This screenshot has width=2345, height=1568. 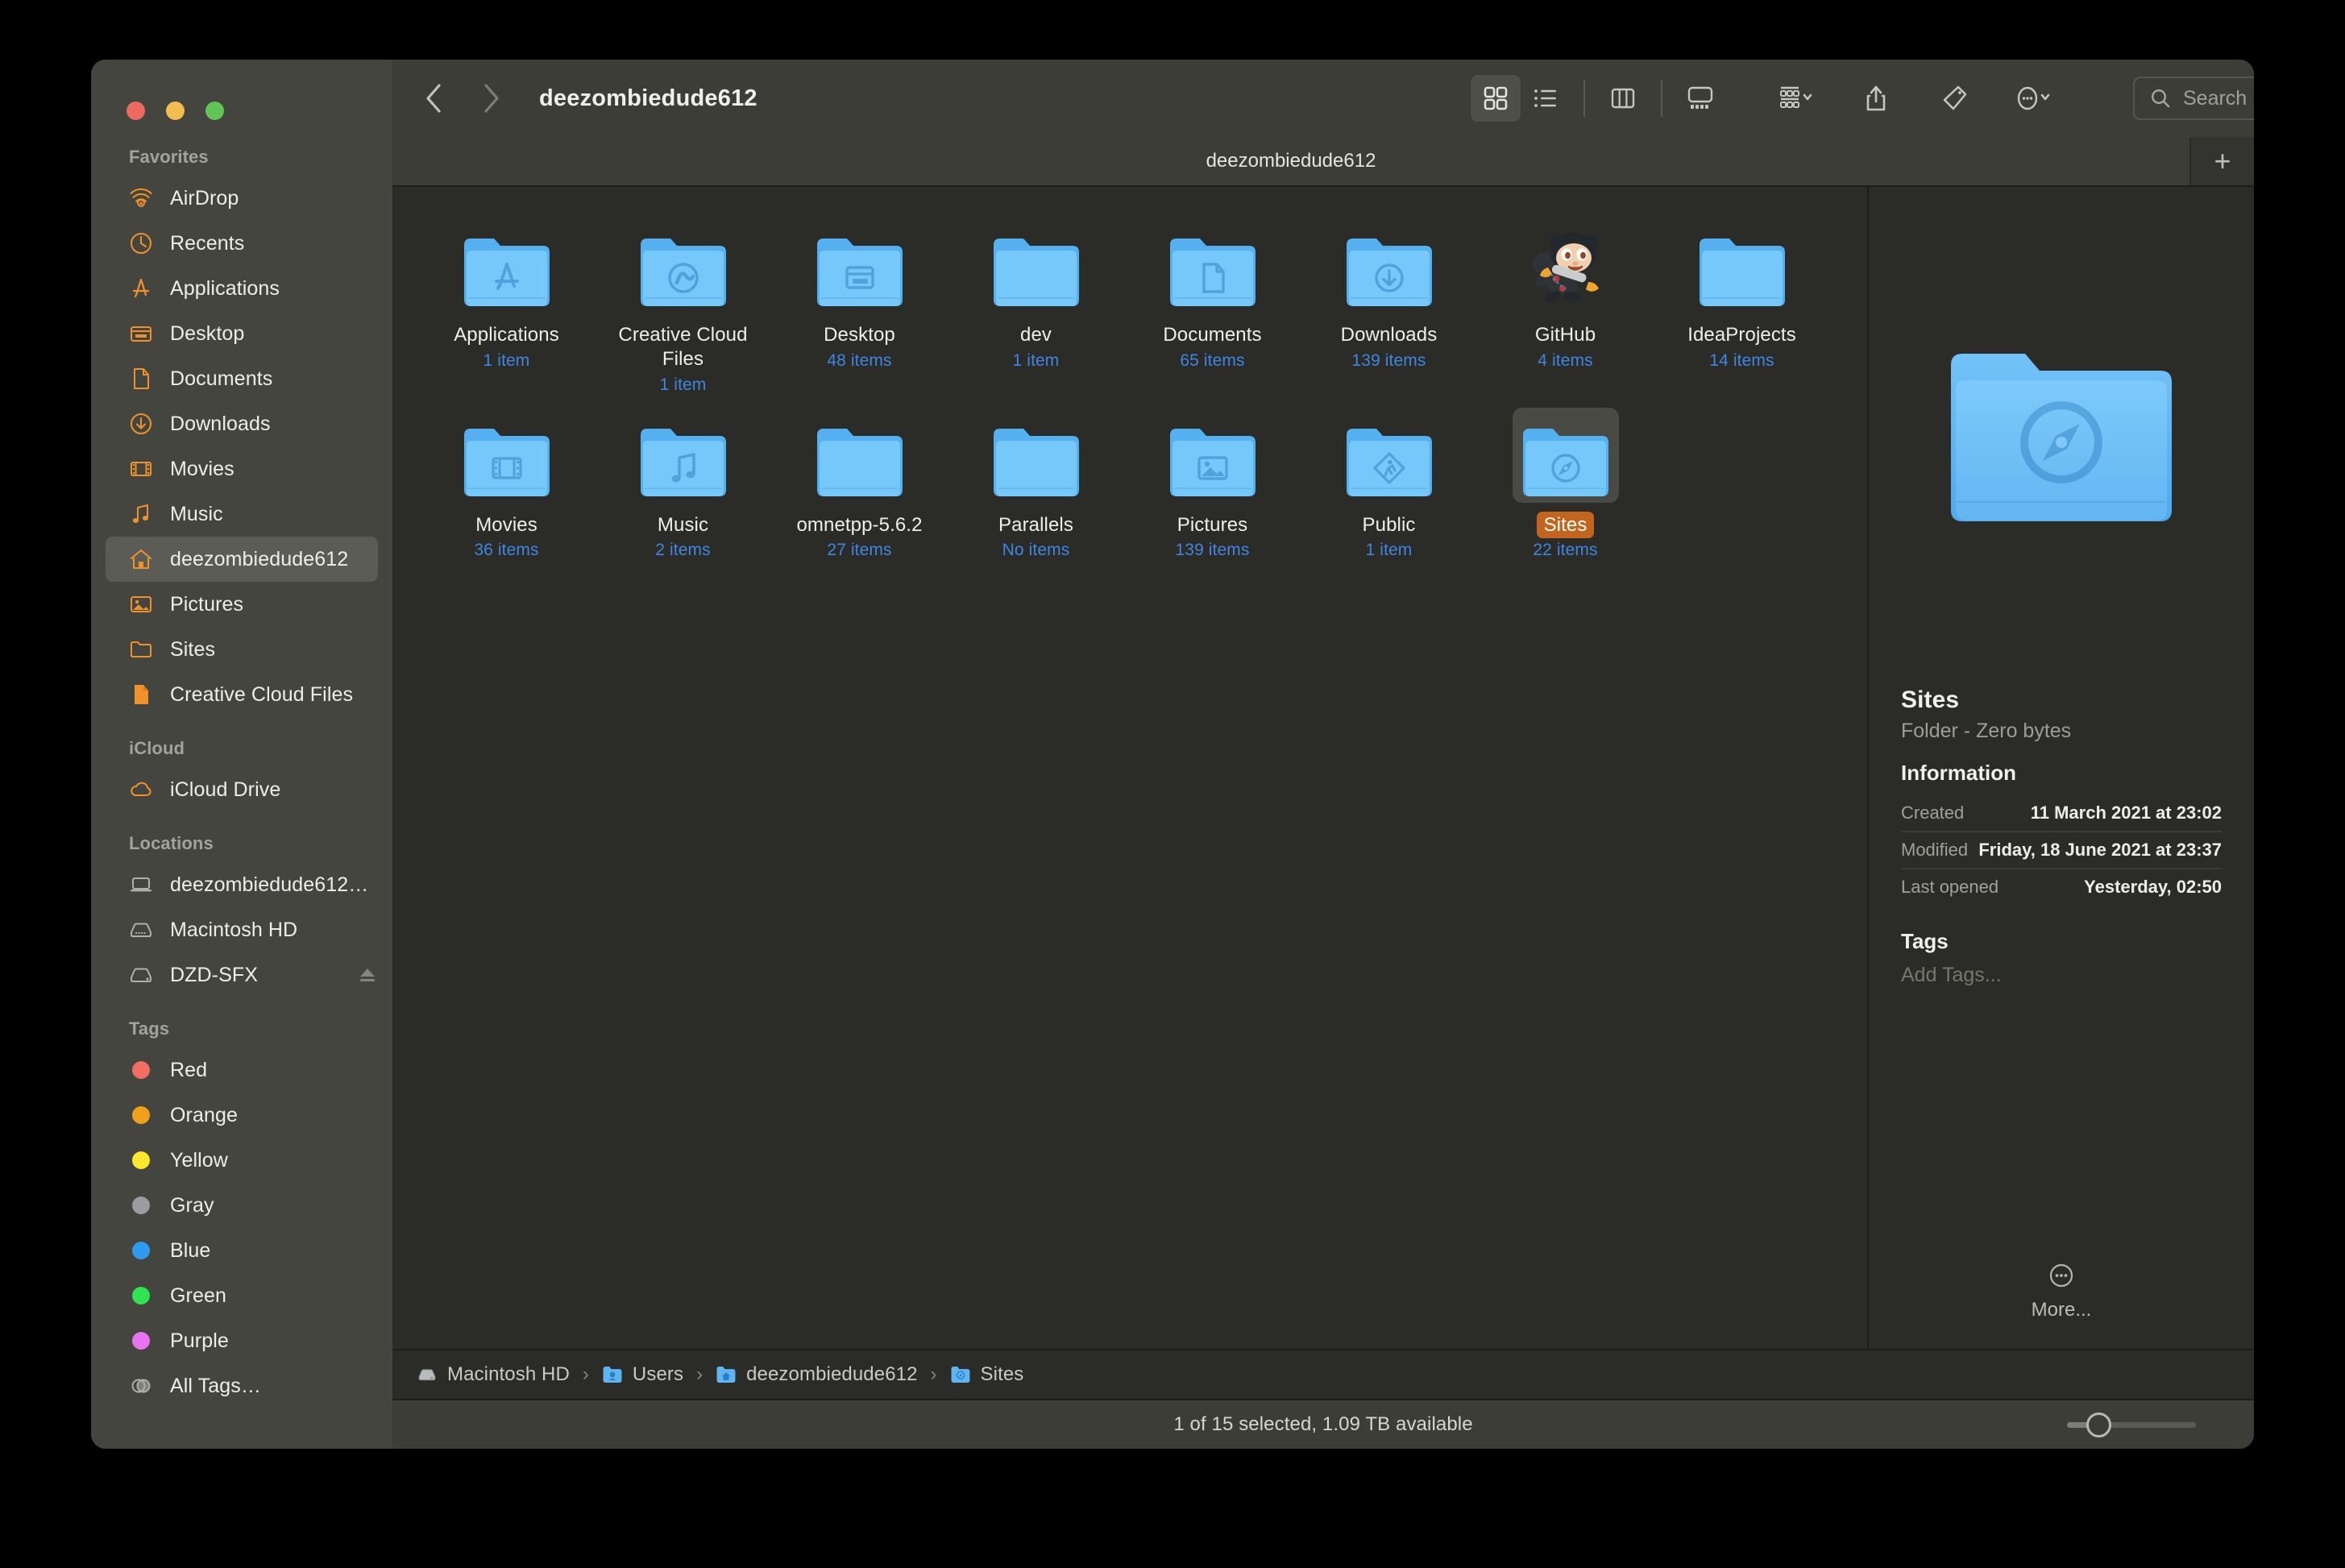 I want to click on sidebar-item-label: Sites, so click(x=193, y=649).